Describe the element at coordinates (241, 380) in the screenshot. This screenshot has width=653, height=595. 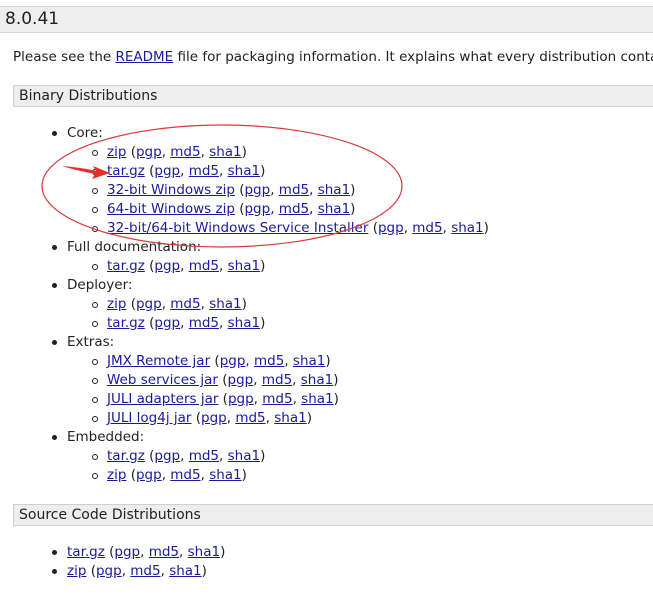
I see `extras-ws-pgp-link: pgp` at that location.